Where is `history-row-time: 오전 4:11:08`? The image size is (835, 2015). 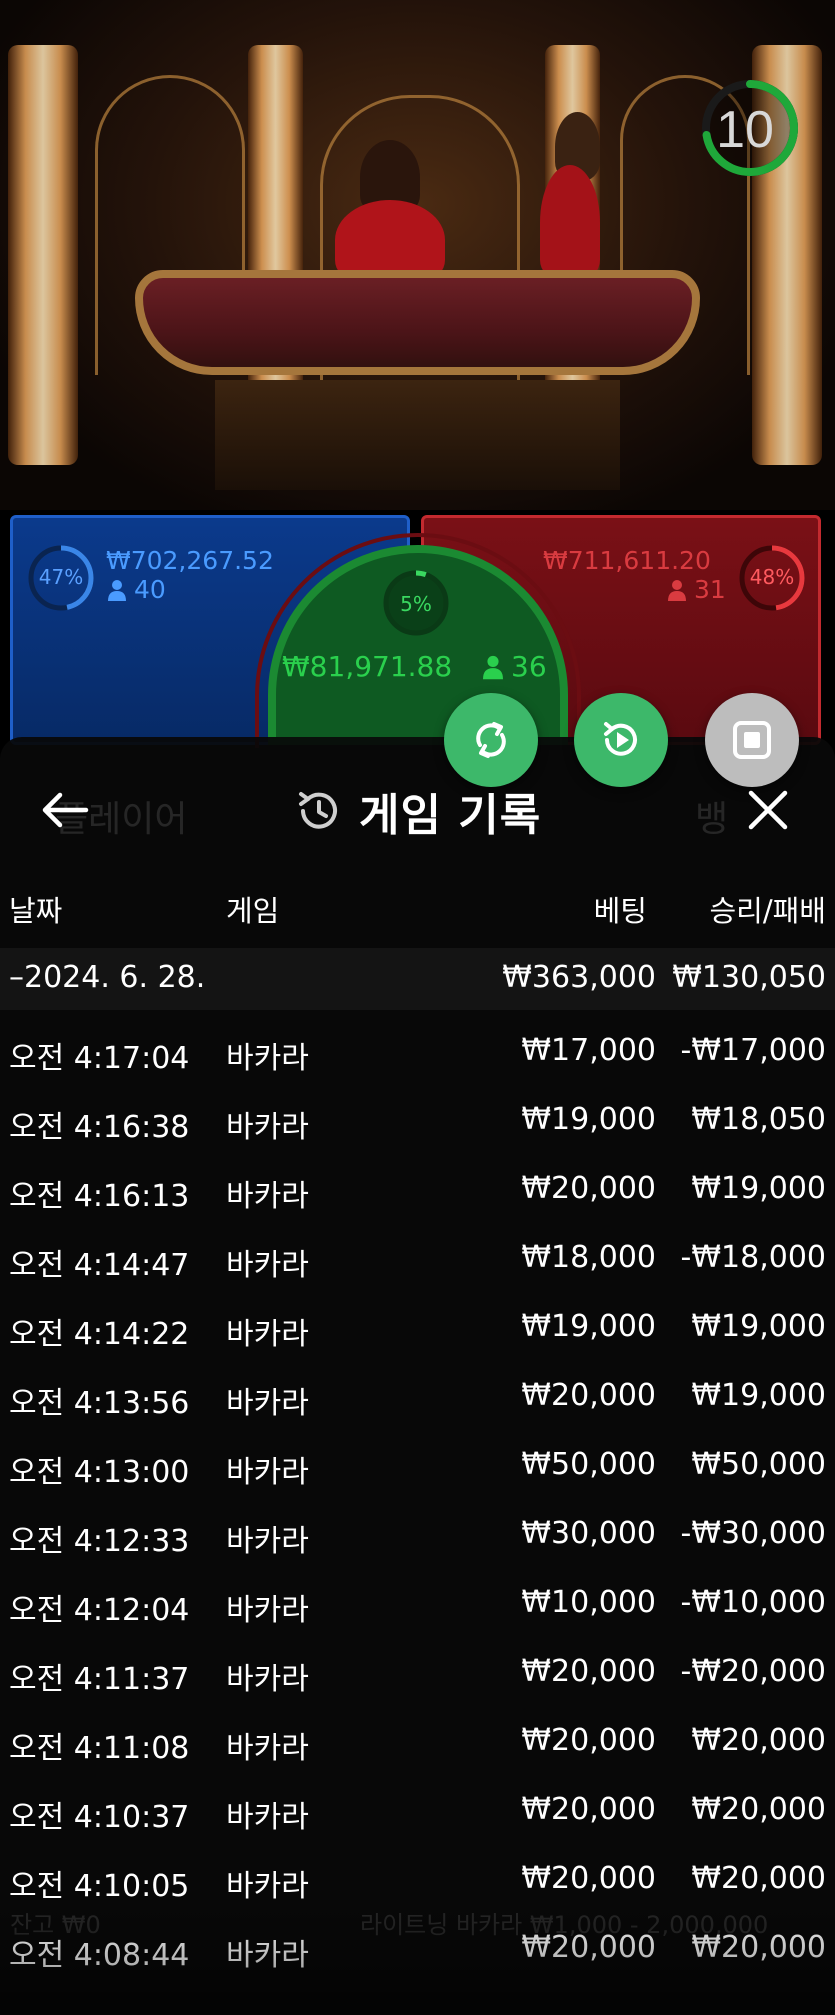
history-row-time: 오전 4:11:08 is located at coordinates (99, 1748).